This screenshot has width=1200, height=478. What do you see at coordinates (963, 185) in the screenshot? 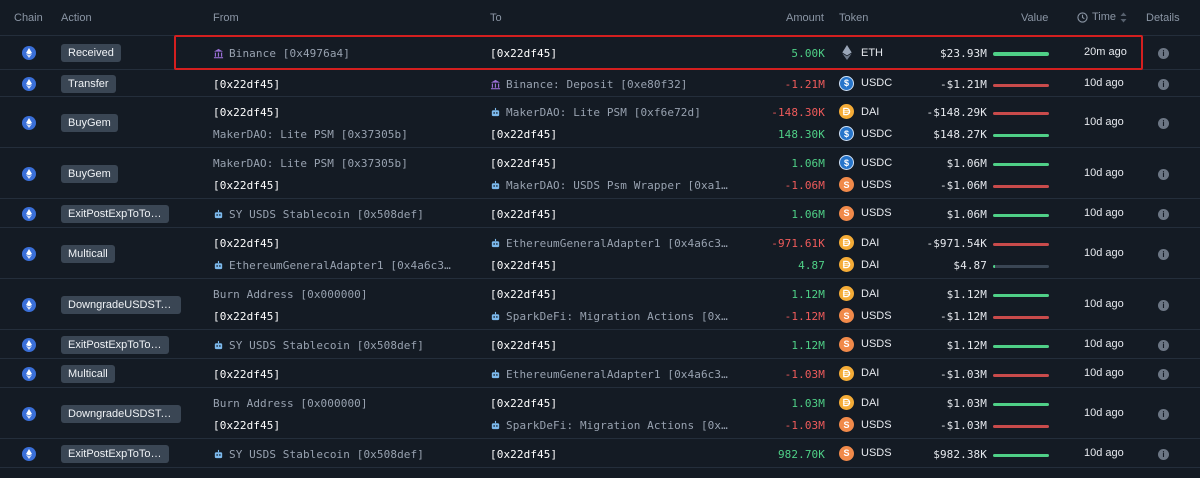
I see `usd-value: -$1.06M` at bounding box center [963, 185].